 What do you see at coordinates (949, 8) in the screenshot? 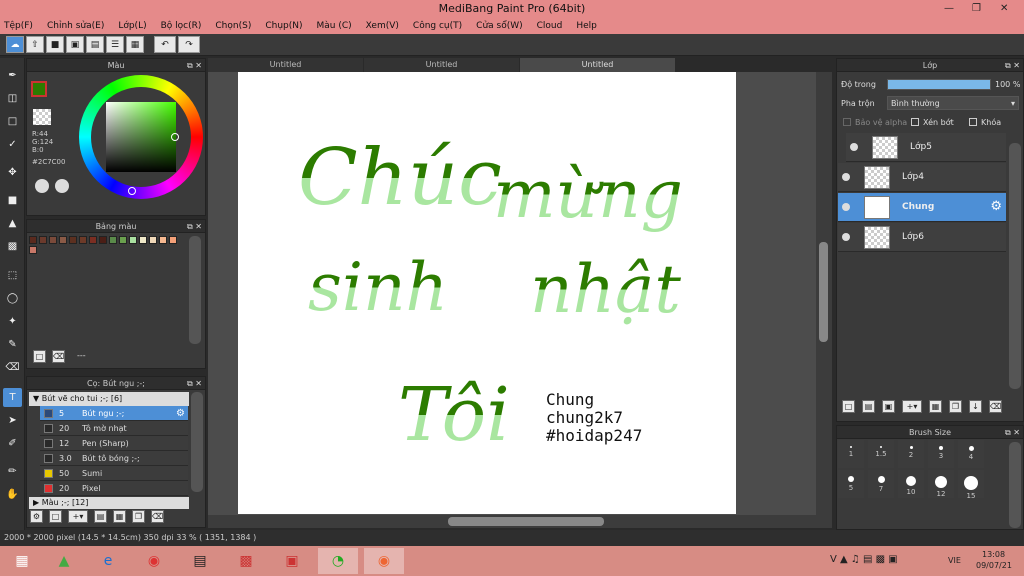
I see `minimize-button: —` at bounding box center [949, 8].